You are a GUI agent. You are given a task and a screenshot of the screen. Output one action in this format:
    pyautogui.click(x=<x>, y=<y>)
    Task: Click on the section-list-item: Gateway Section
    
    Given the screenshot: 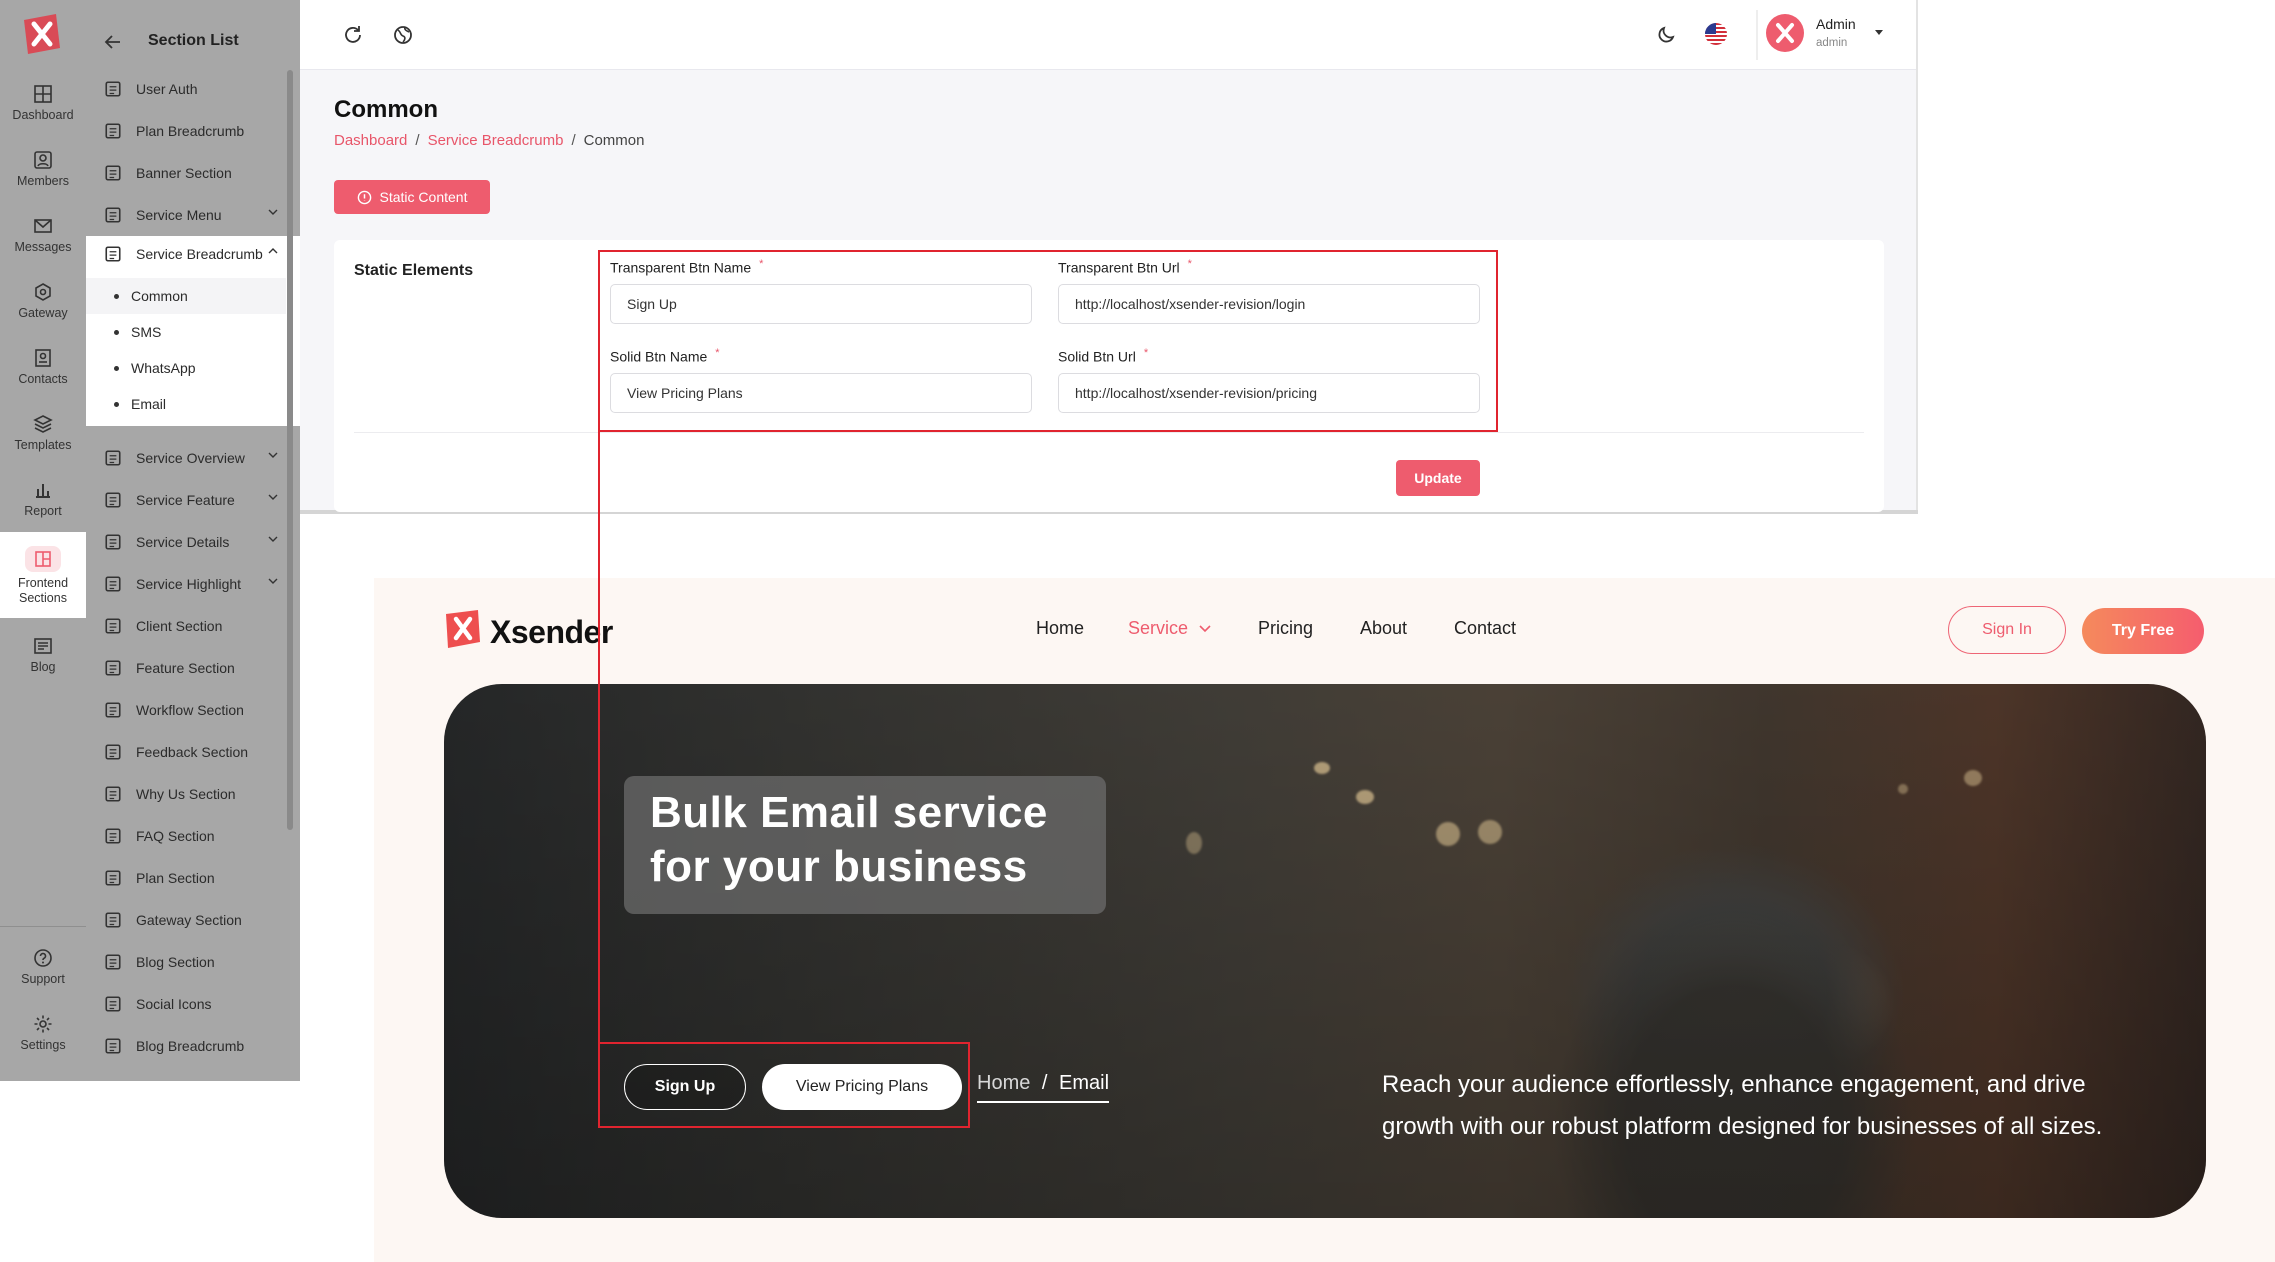 What is the action you would take?
    pyautogui.click(x=189, y=920)
    